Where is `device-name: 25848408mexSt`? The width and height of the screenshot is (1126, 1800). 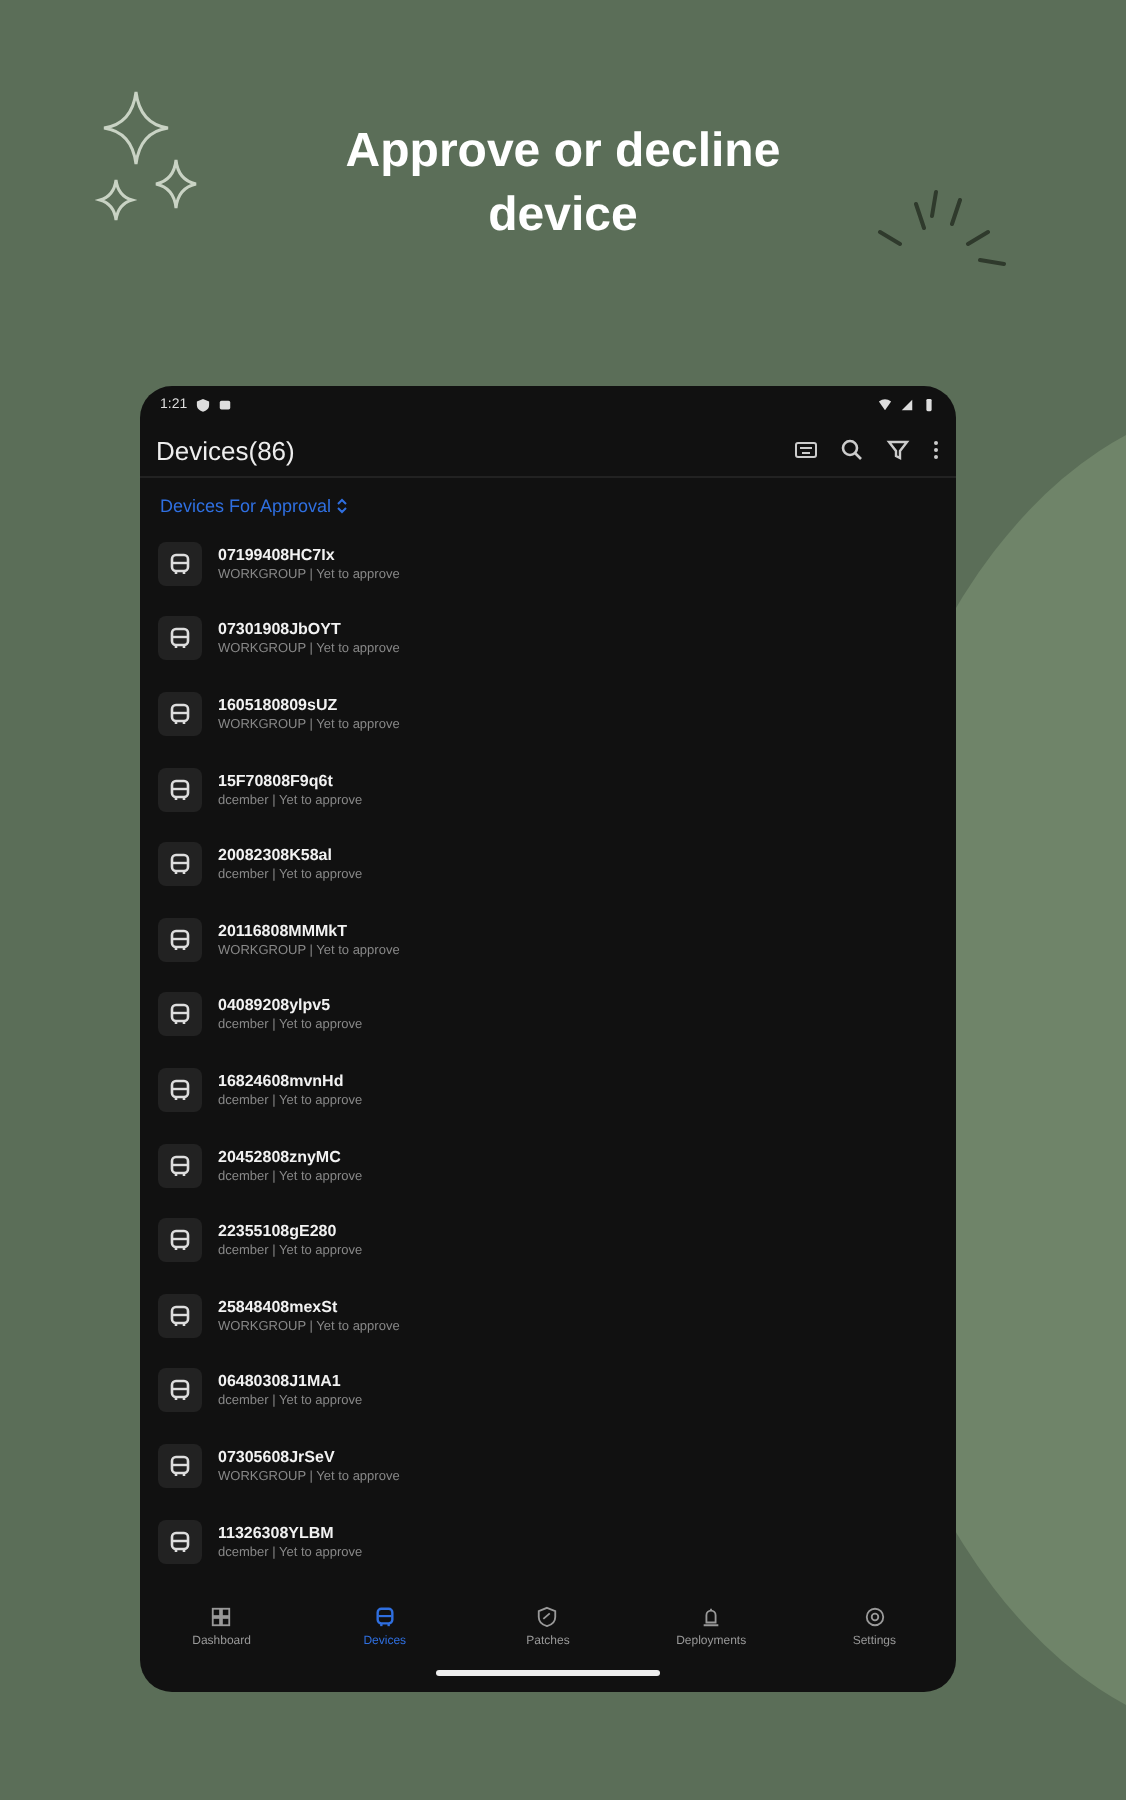 device-name: 25848408mexSt is located at coordinates (309, 1306).